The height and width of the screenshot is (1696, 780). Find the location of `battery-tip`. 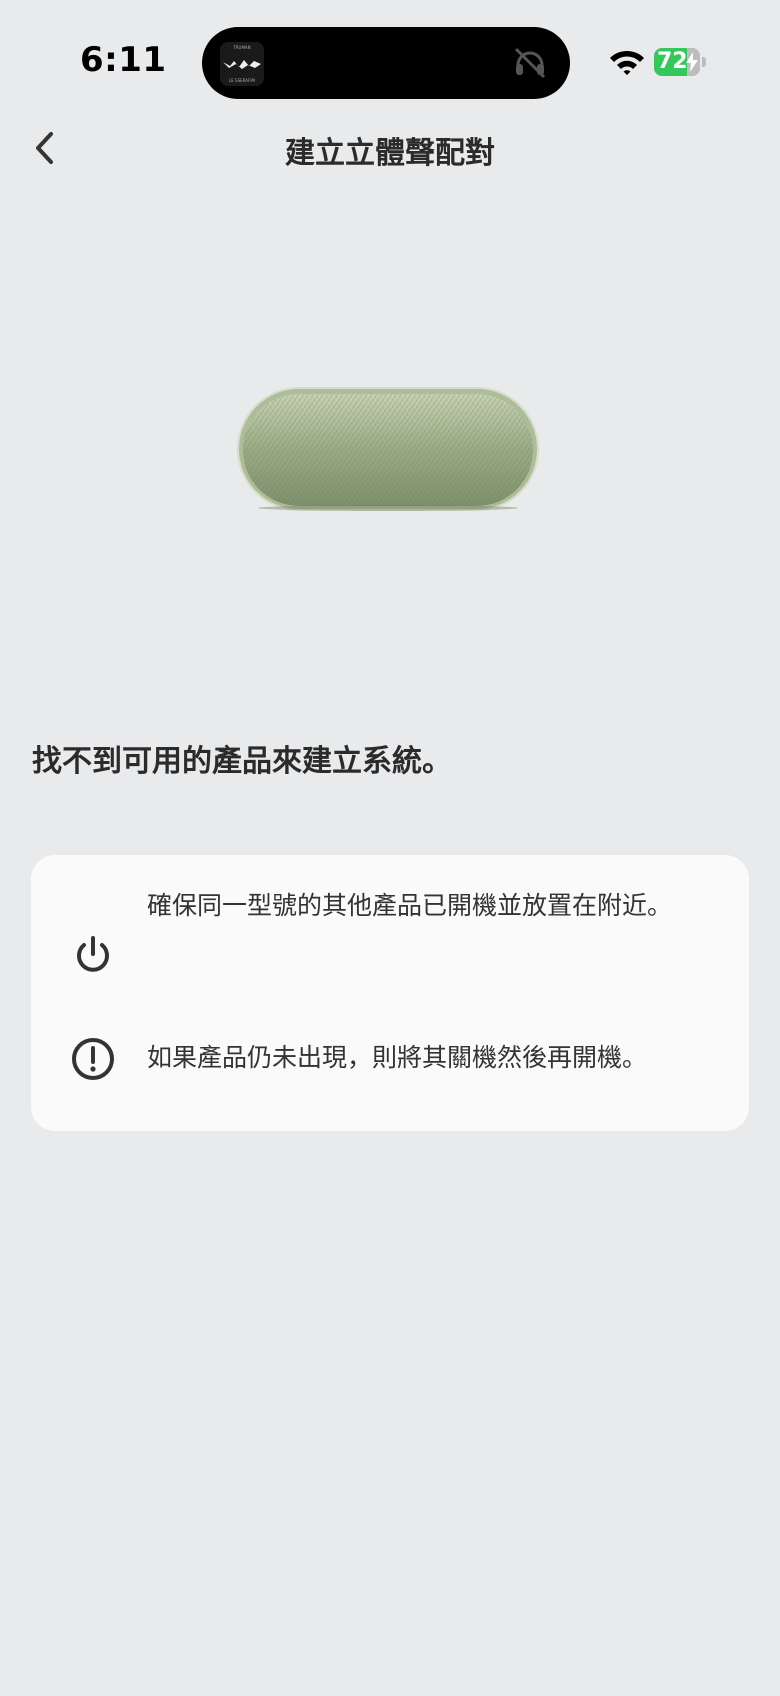

battery-tip is located at coordinates (704, 62).